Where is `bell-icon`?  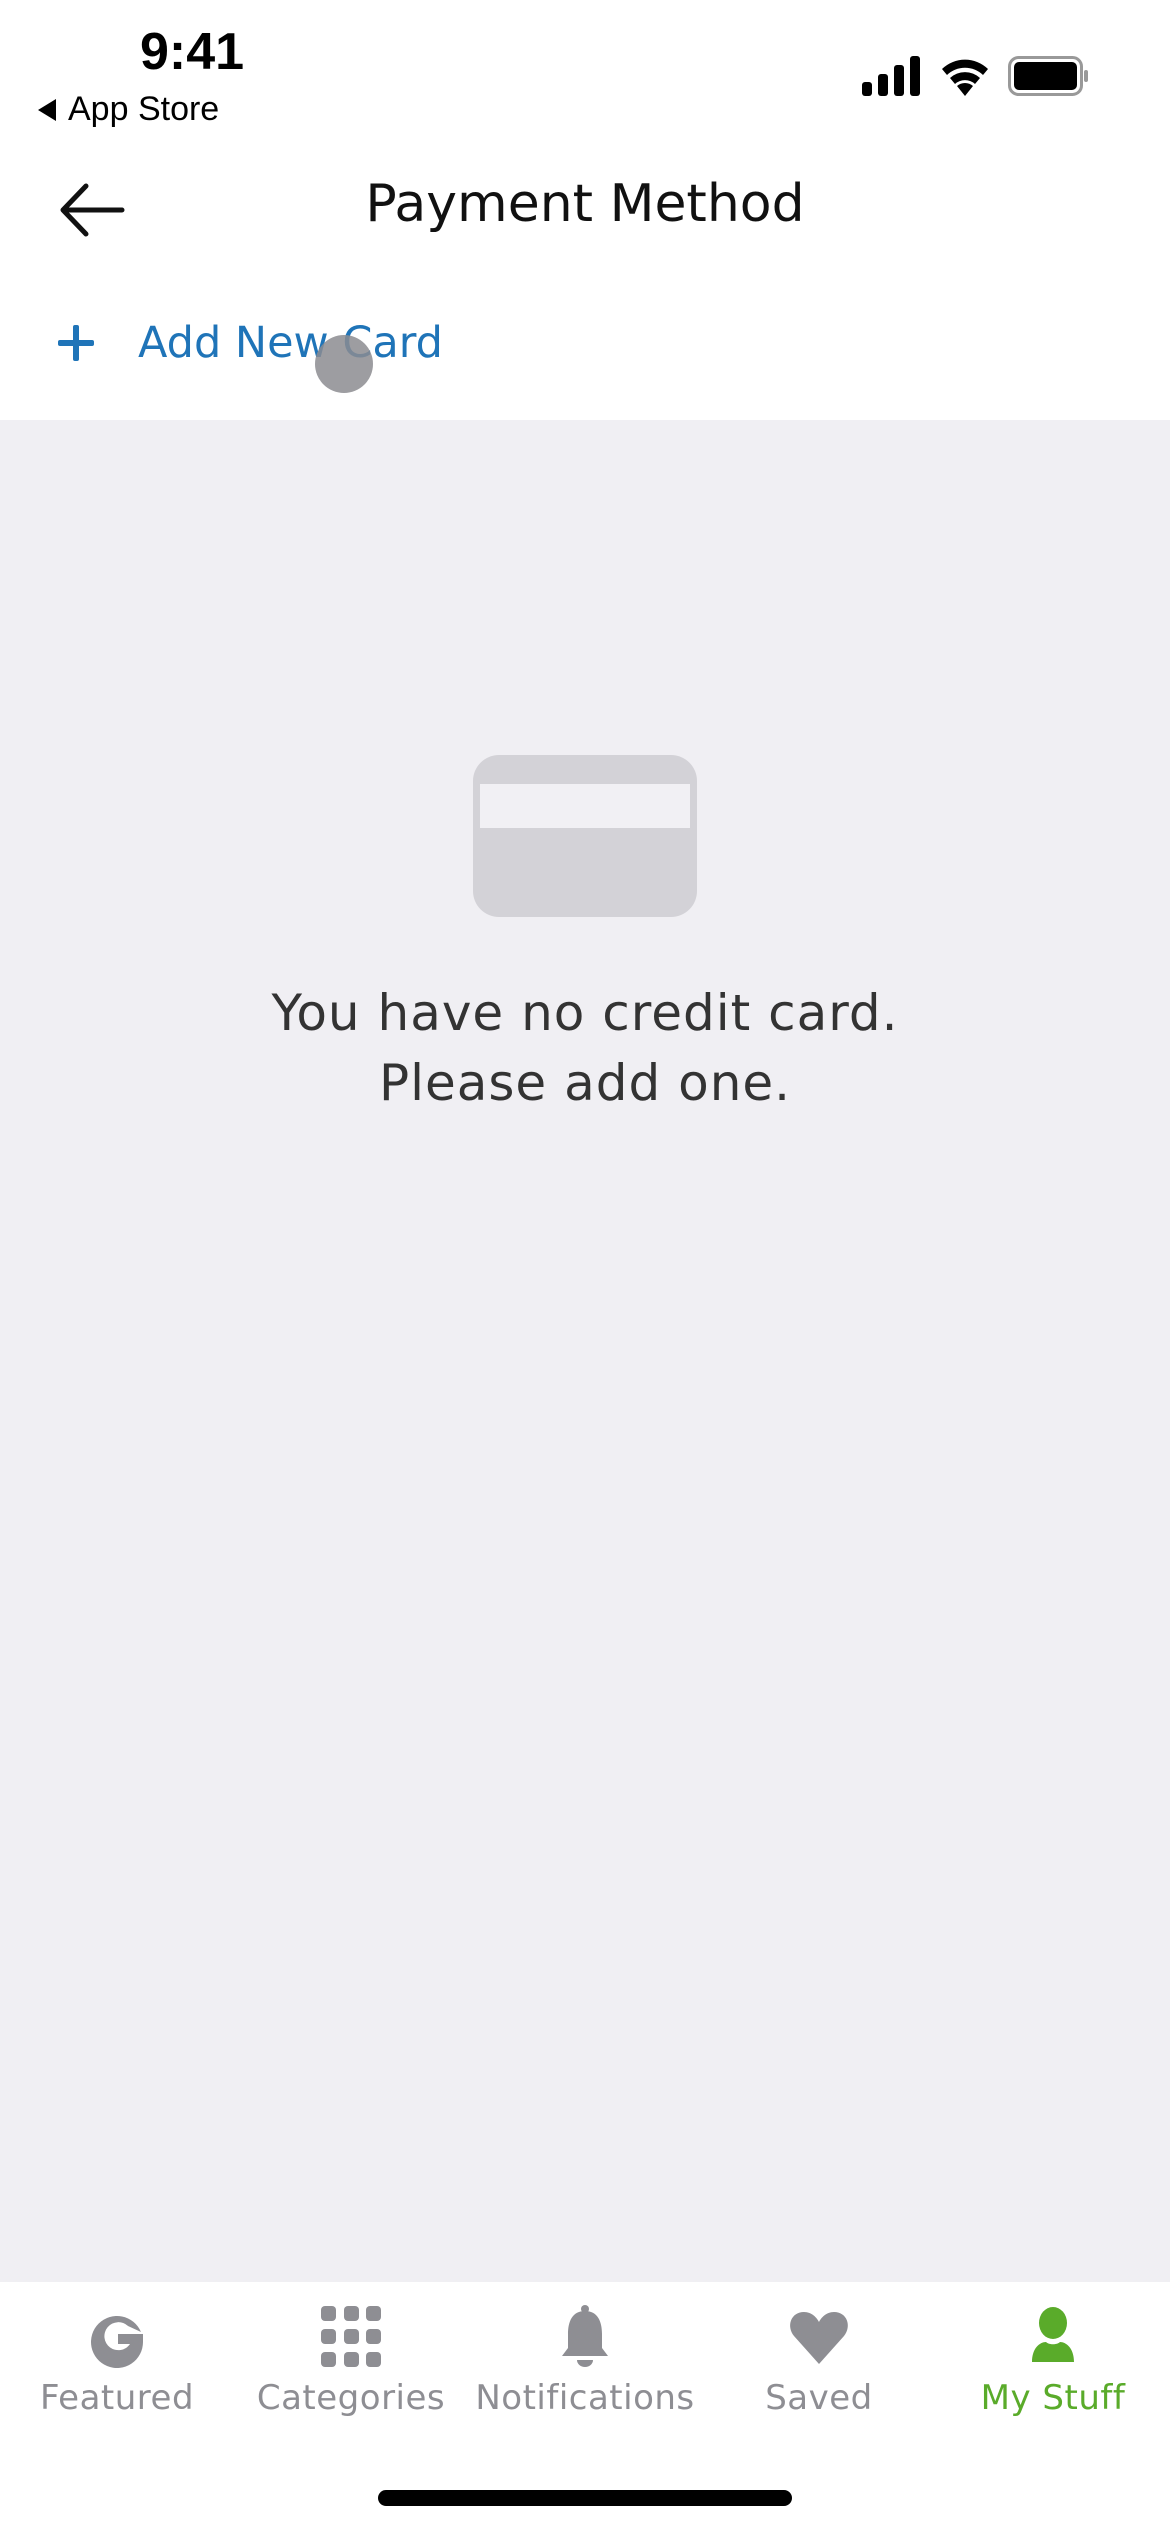
bell-icon is located at coordinates (585, 2336).